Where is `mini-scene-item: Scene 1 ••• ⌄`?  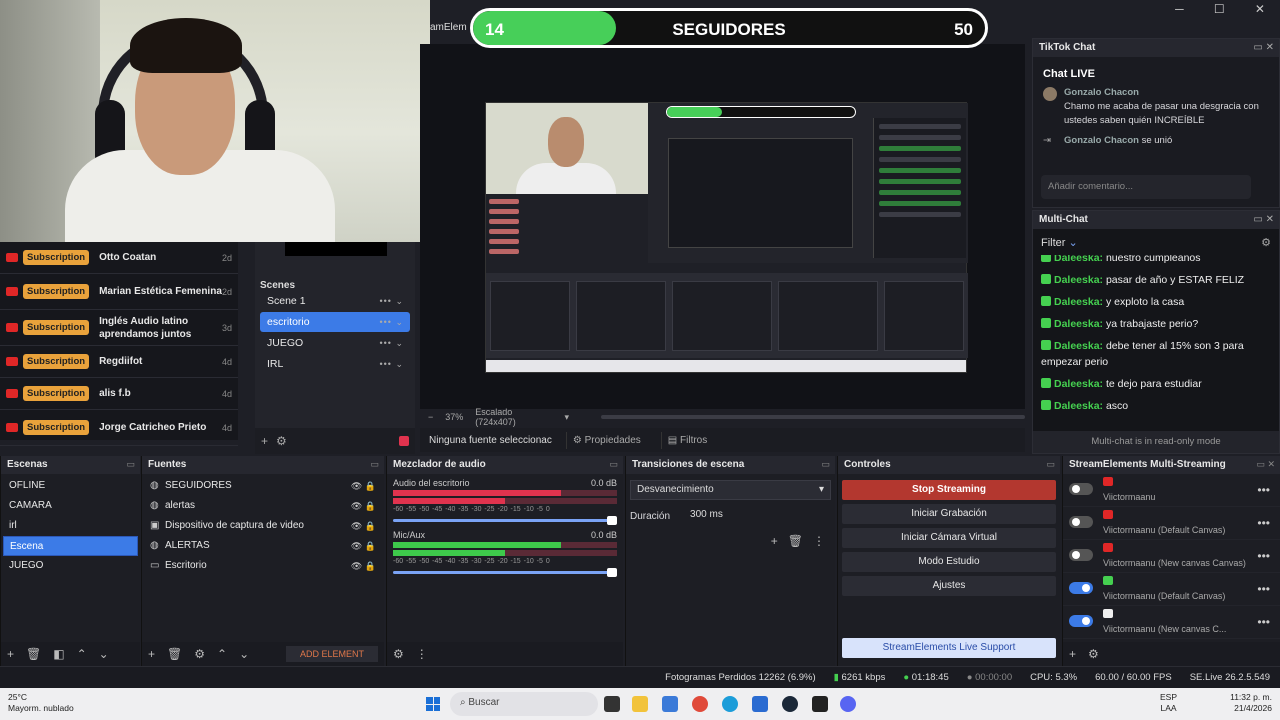 mini-scene-item: Scene 1 ••• ⌄ is located at coordinates (335, 301).